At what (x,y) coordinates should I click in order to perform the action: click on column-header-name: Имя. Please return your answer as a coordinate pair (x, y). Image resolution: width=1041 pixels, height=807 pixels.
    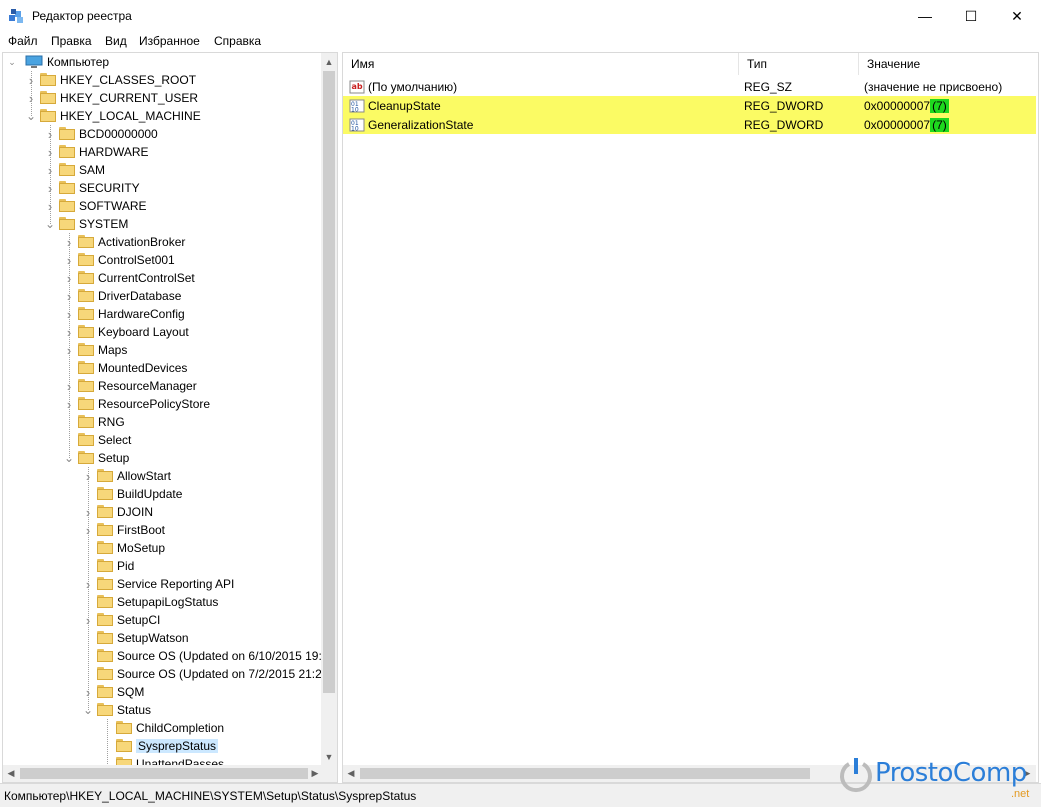
    Looking at the image, I should click on (541, 64).